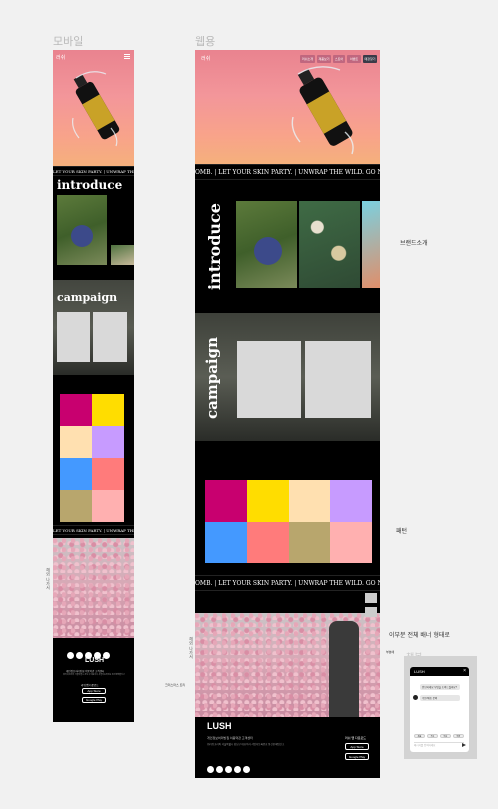 The image size is (498, 809). What do you see at coordinates (357, 746) in the screenshot?
I see `web-app-store-button: App Store` at bounding box center [357, 746].